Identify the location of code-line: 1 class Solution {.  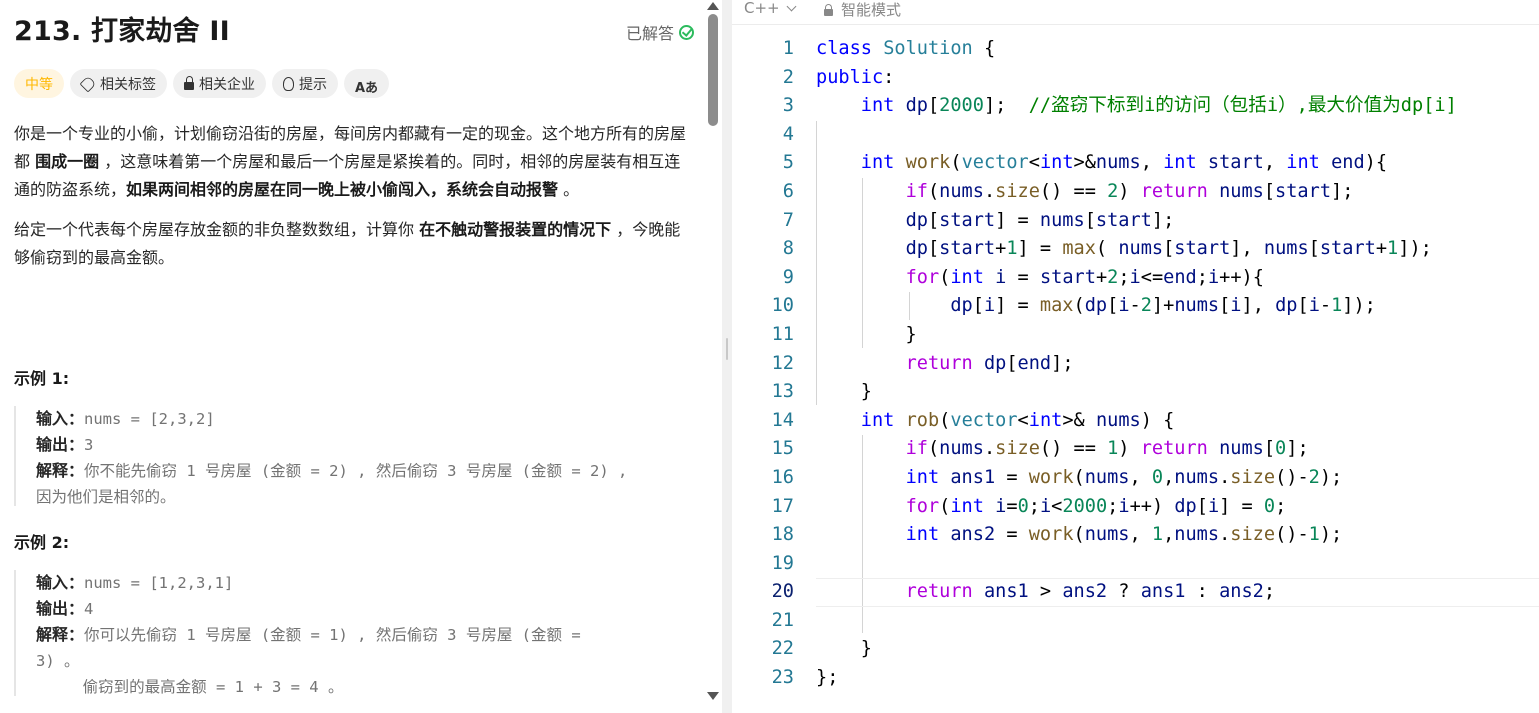
(1135, 49).